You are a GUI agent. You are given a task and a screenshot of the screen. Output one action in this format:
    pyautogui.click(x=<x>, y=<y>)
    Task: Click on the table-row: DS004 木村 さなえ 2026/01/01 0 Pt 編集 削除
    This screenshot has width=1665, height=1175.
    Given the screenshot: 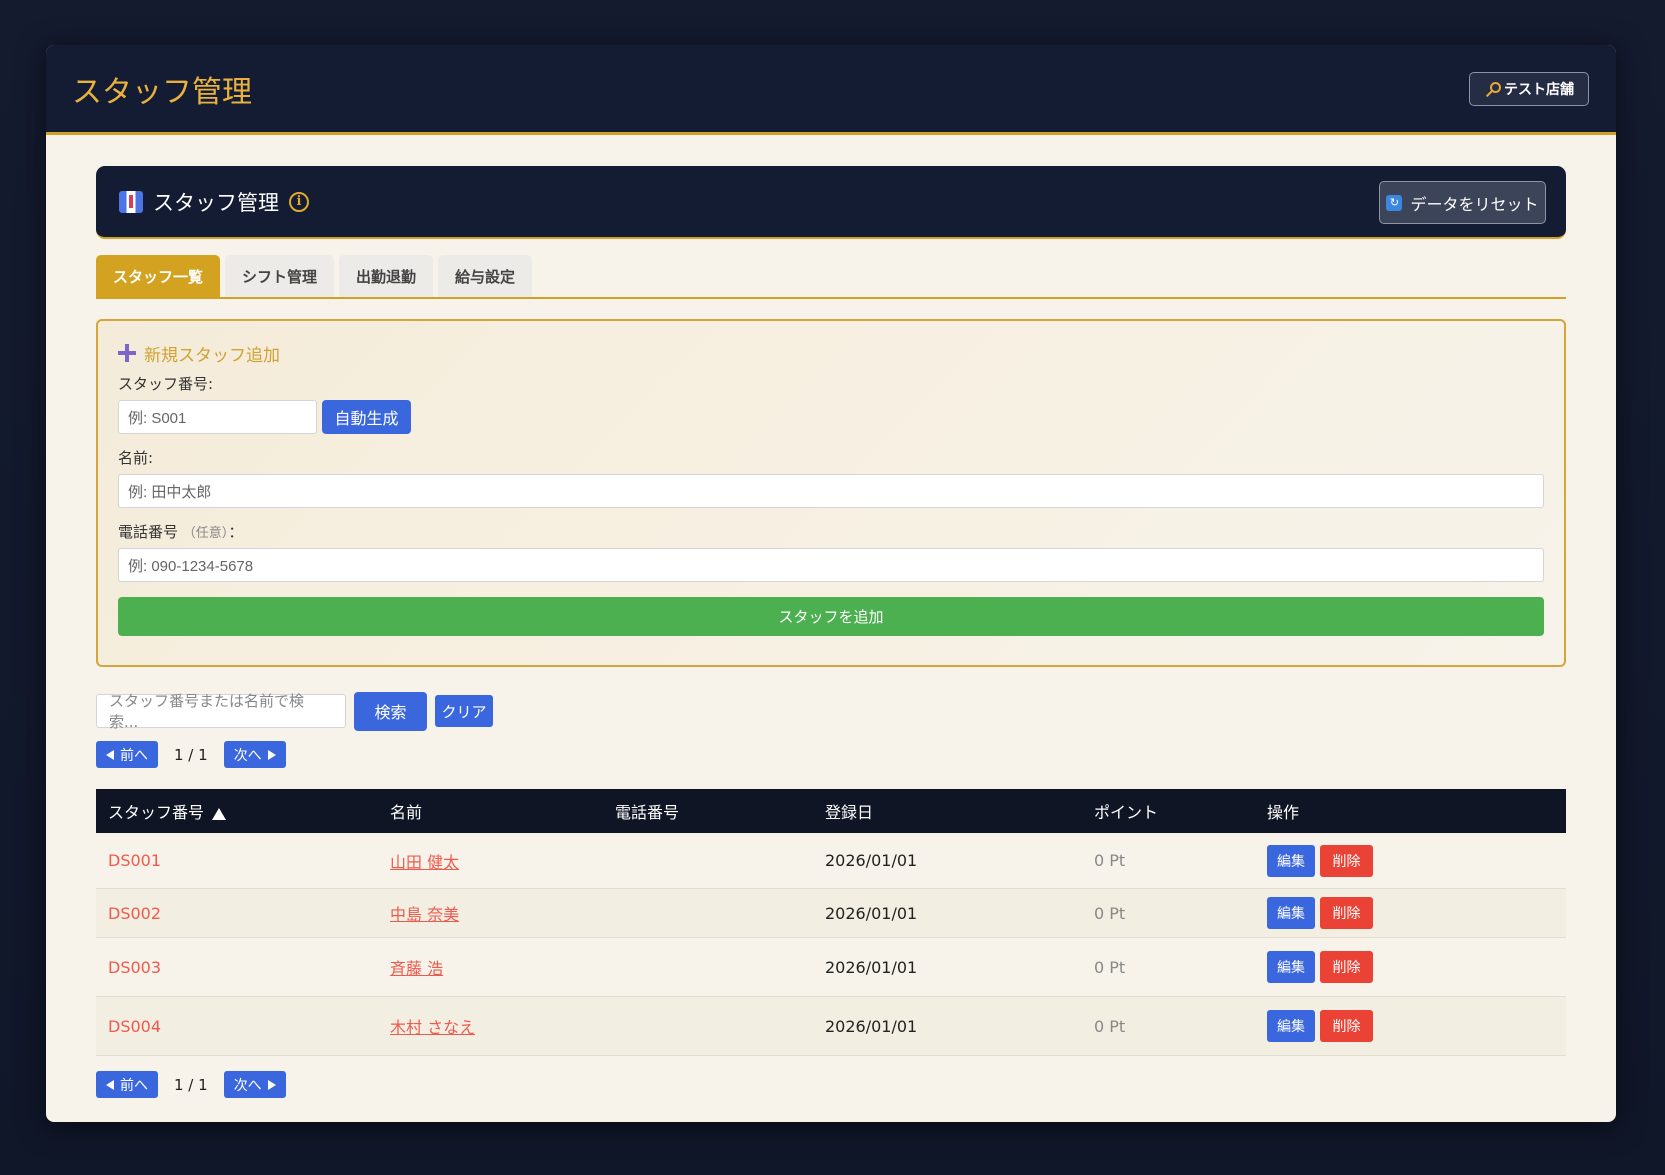 What is the action you would take?
    pyautogui.click(x=831, y=1026)
    